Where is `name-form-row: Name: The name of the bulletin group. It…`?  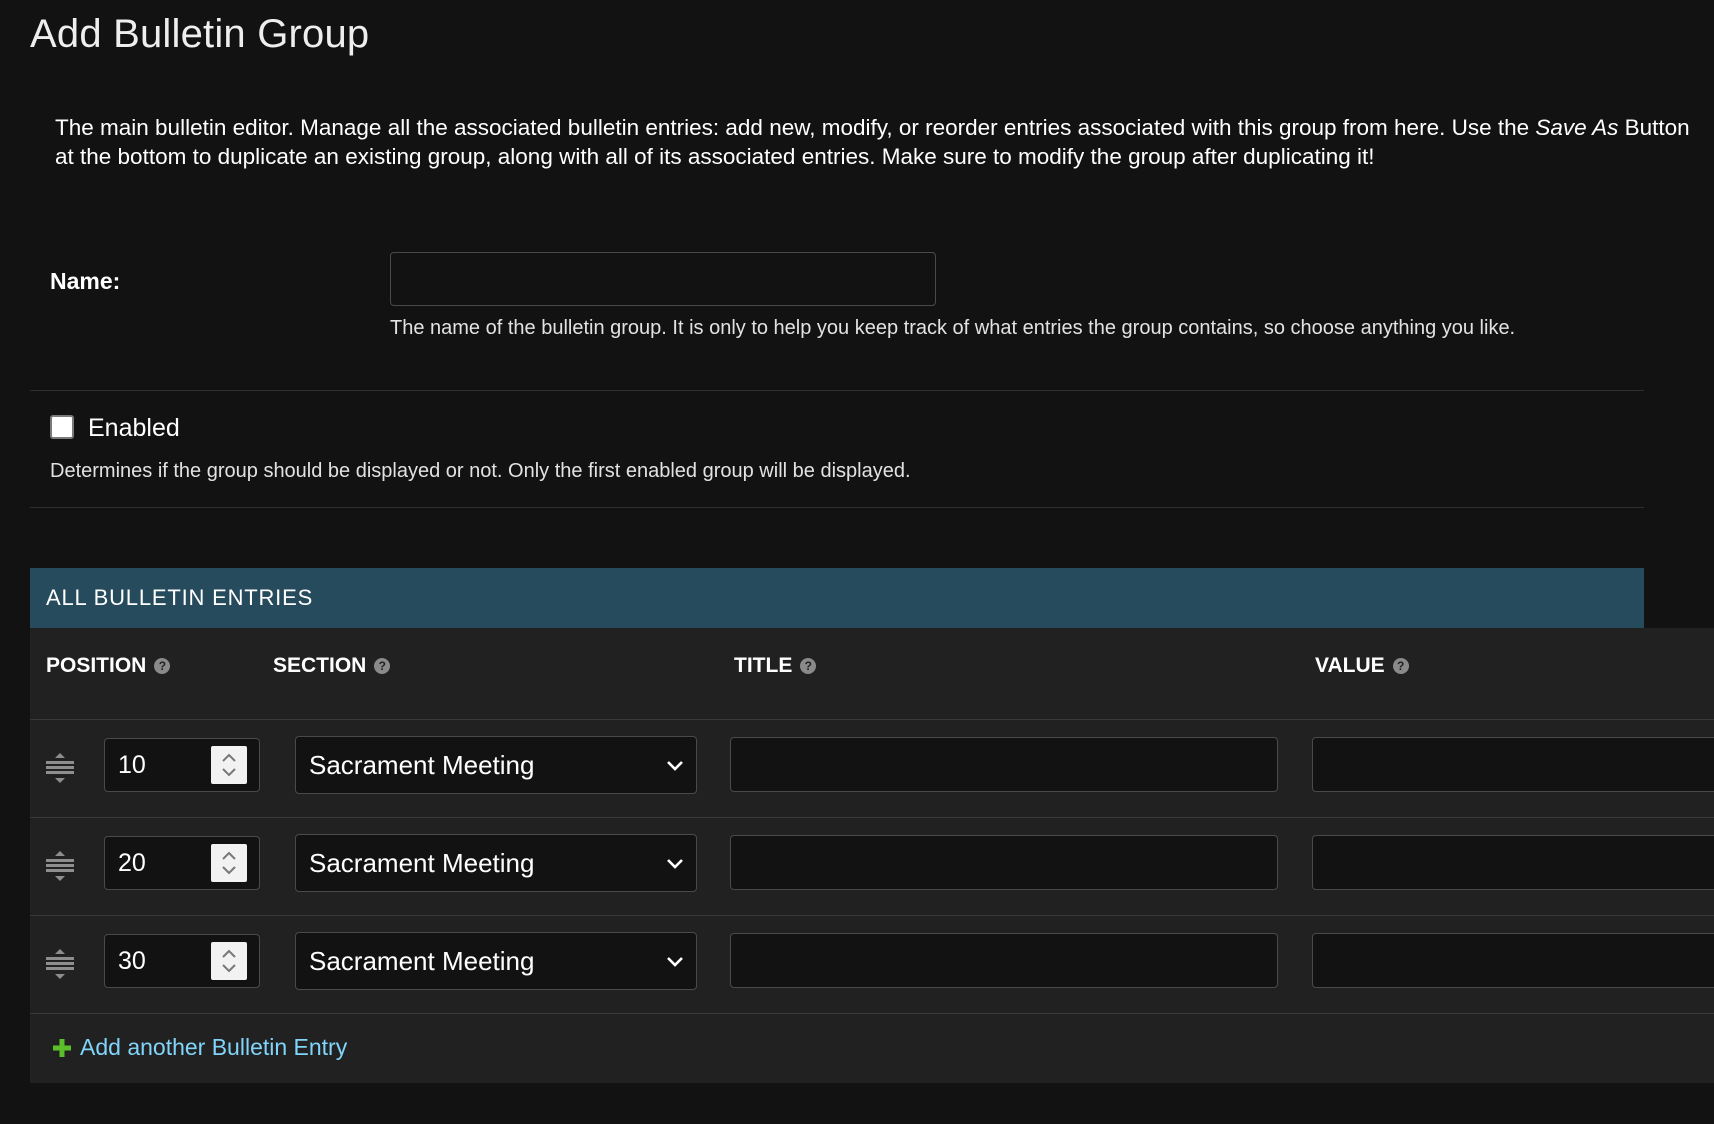
name-form-row: Name: The name of the bulletin group. It… is located at coordinates (837, 310).